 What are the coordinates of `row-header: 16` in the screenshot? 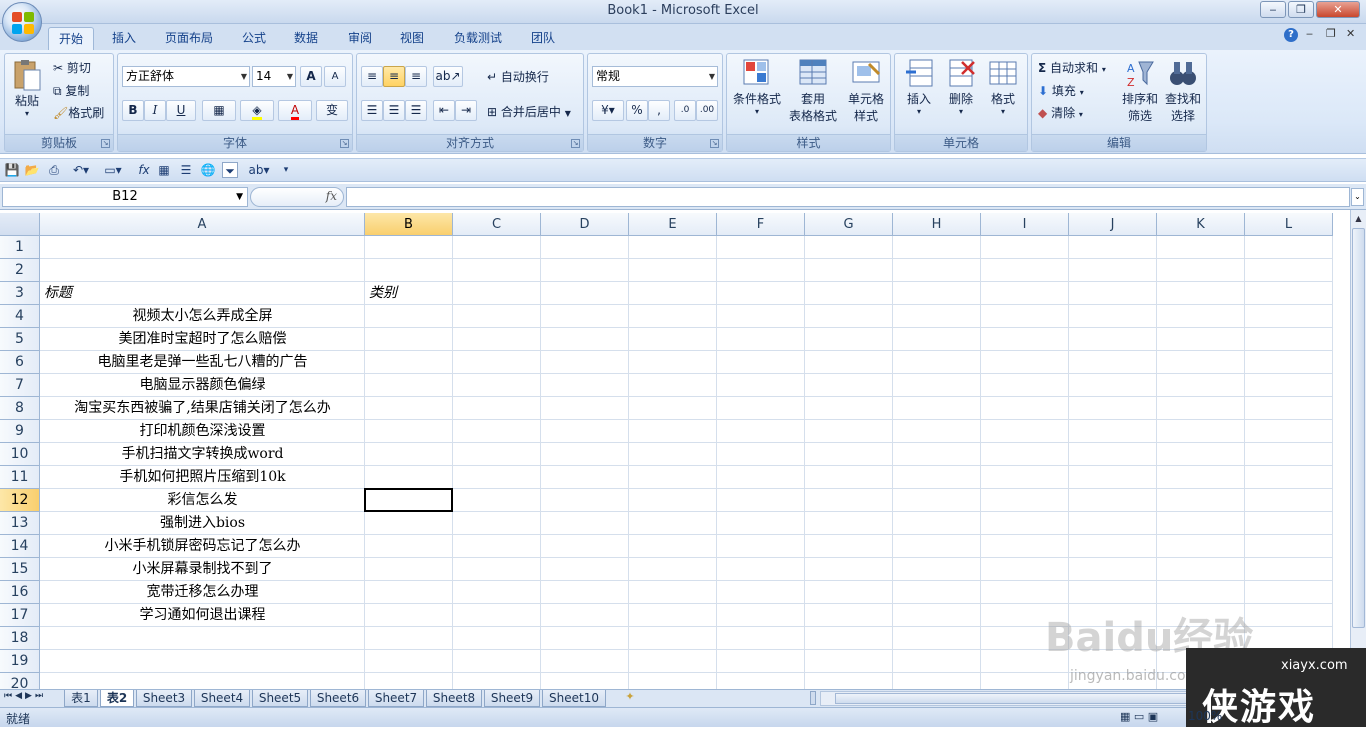 It's located at (20, 592).